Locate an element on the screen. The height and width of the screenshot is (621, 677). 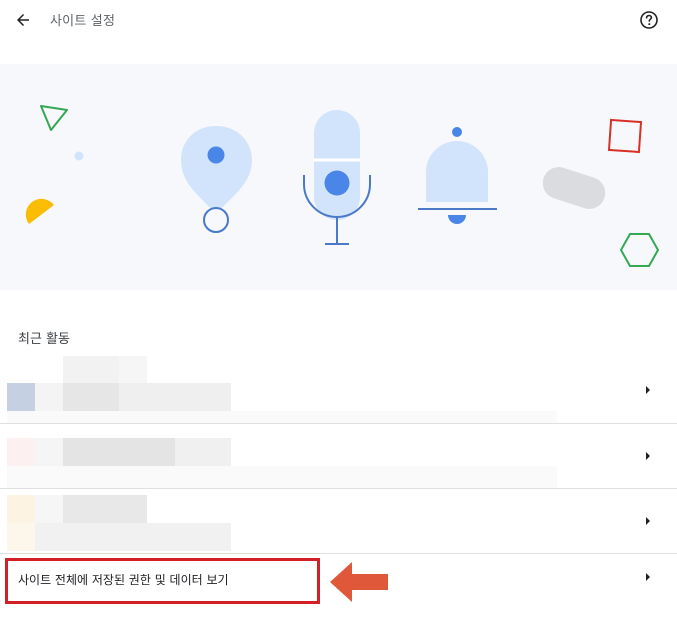
recent-activity-heading: 최근 활동 is located at coordinates (44, 339).